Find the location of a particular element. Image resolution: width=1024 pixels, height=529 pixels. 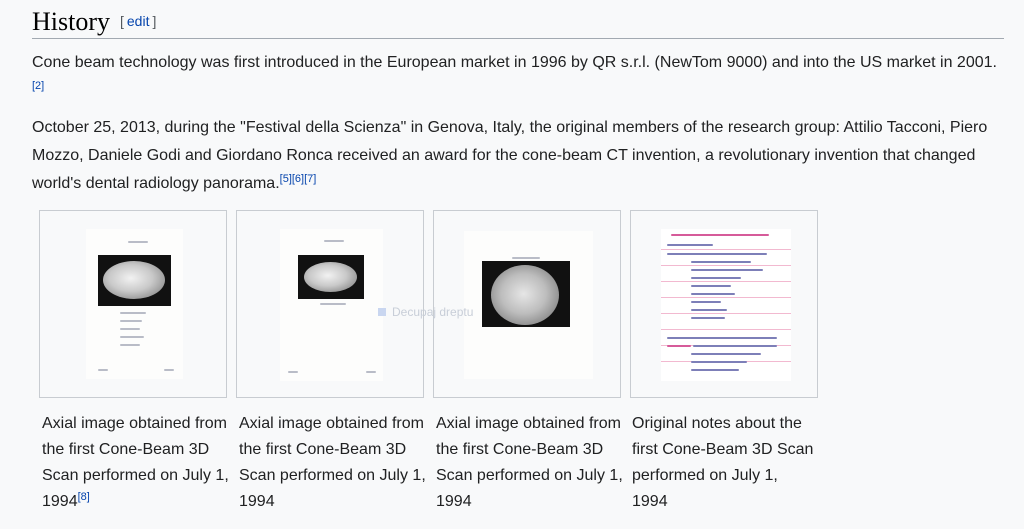

edit-section-link-wrapper: [edit] is located at coordinates (138, 21).